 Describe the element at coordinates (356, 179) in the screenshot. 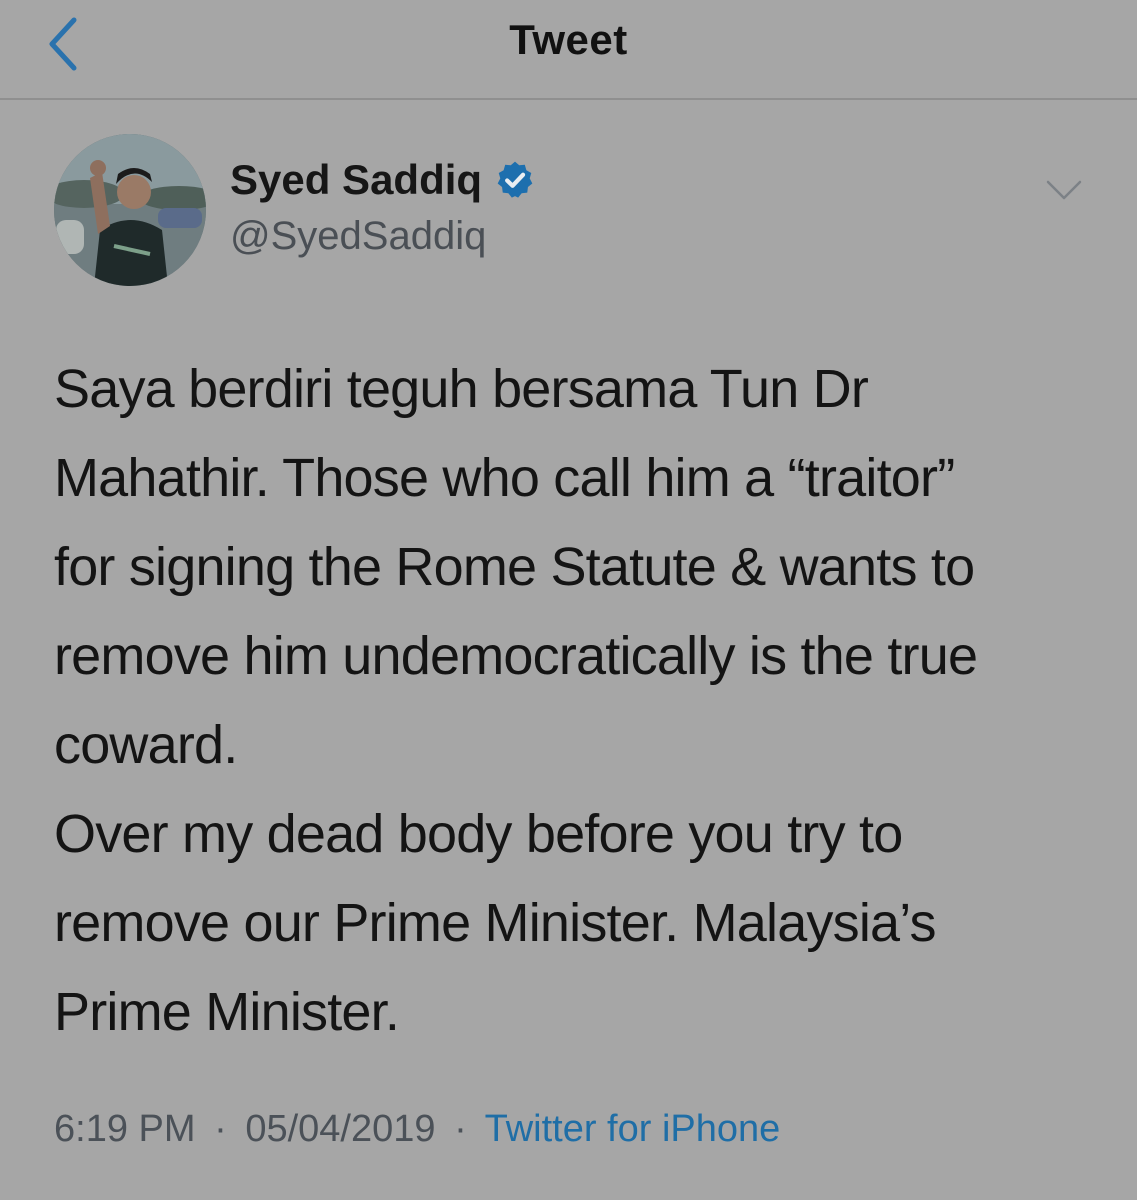

I see `display-name: Syed Saddiq` at that location.